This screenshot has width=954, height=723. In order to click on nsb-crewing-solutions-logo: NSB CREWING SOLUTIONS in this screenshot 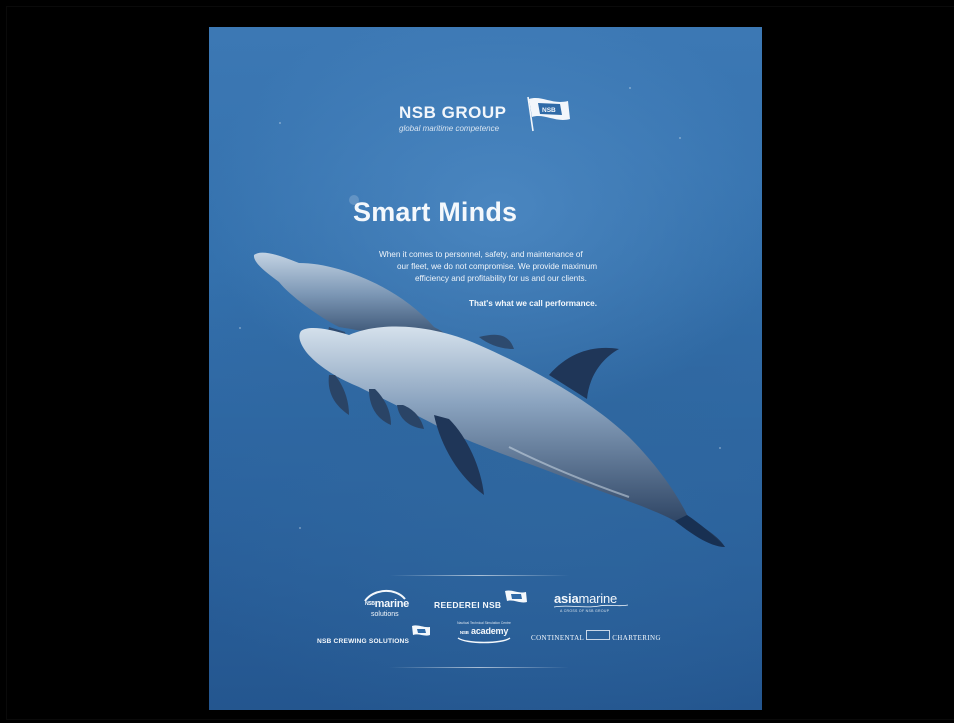, I will do `click(373, 636)`.